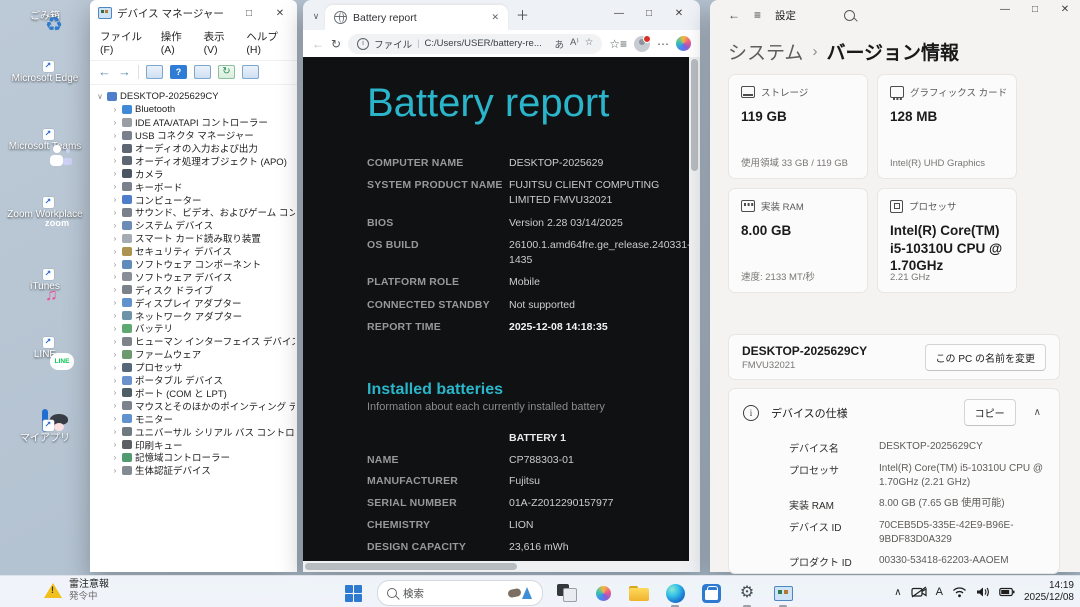 Image resolution: width=1080 pixels, height=607 pixels. Describe the element at coordinates (194, 289) in the screenshot. I see `tree-item: › ディスク ドライブ` at that location.